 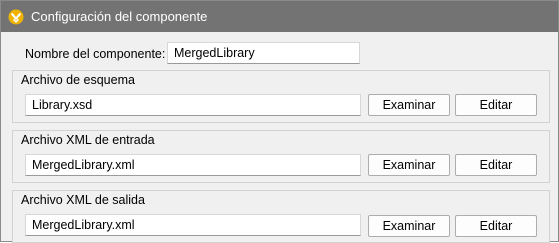 What do you see at coordinates (193, 105) in the screenshot?
I see `schema-file-input: Library.xsd` at bounding box center [193, 105].